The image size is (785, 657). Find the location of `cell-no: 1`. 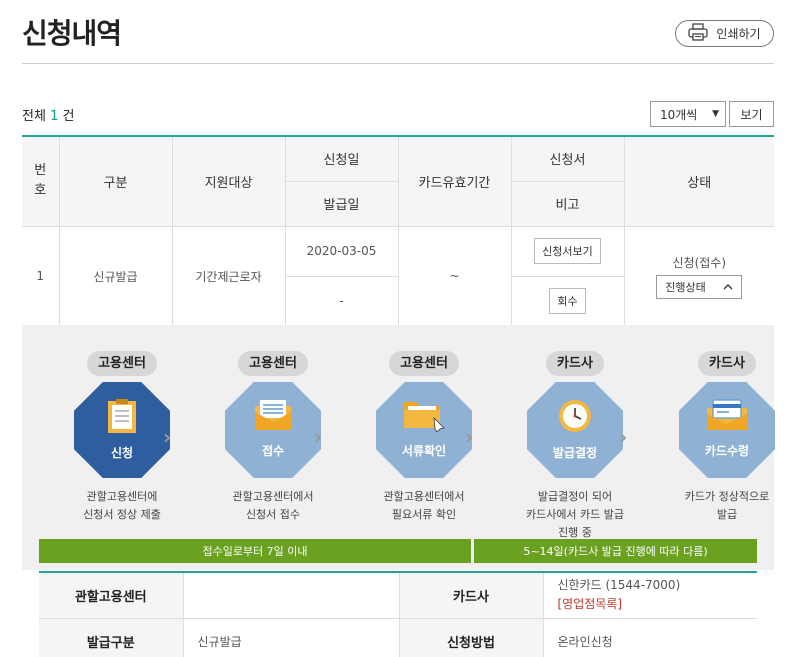

cell-no: 1 is located at coordinates (41, 276).